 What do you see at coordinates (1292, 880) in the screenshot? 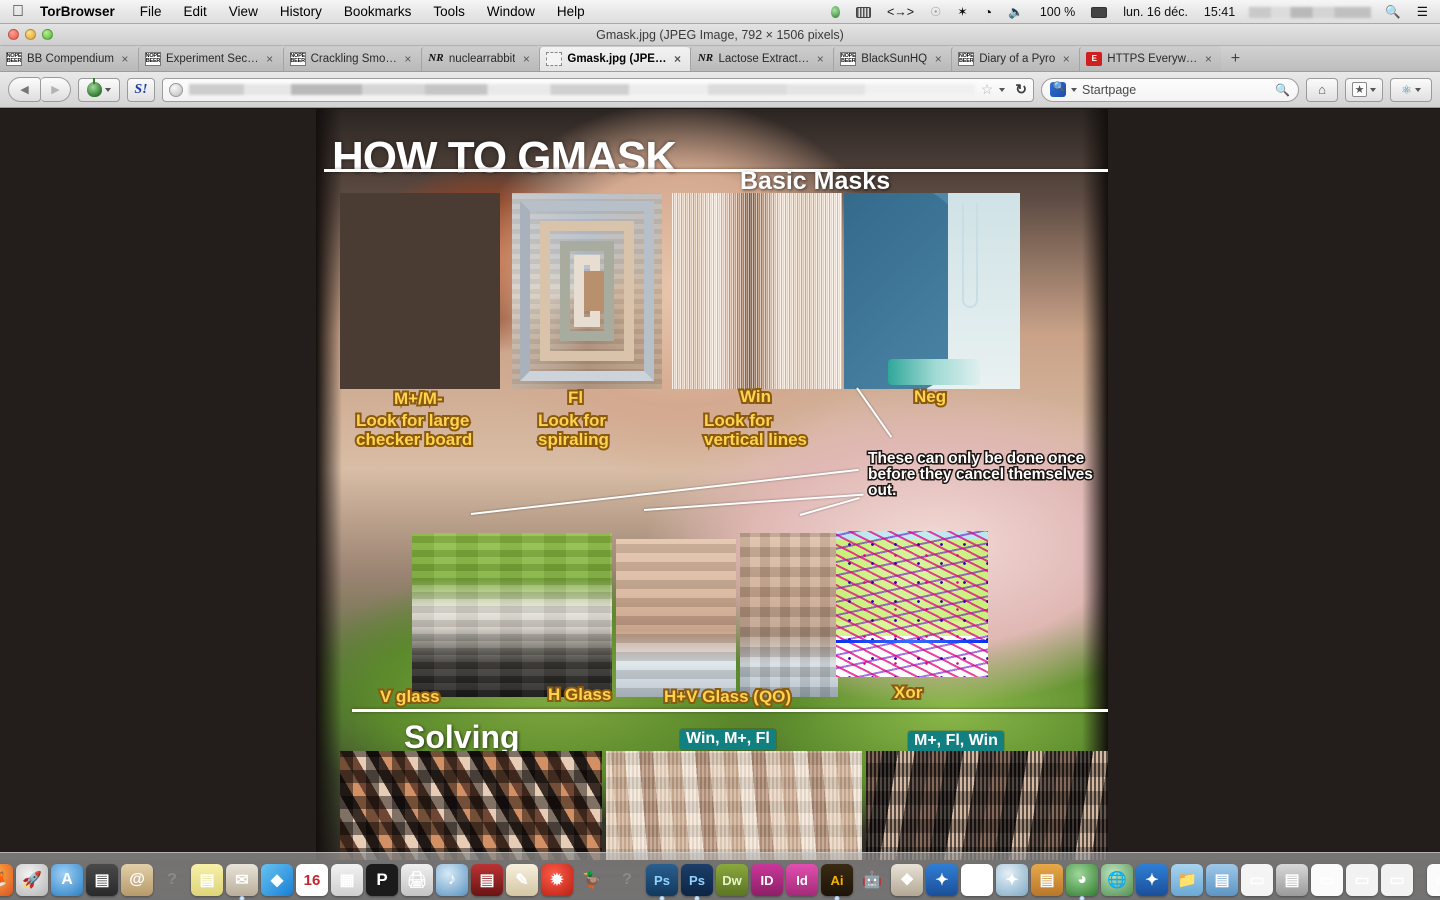
I see `archive-icon: ▤` at bounding box center [1292, 880].